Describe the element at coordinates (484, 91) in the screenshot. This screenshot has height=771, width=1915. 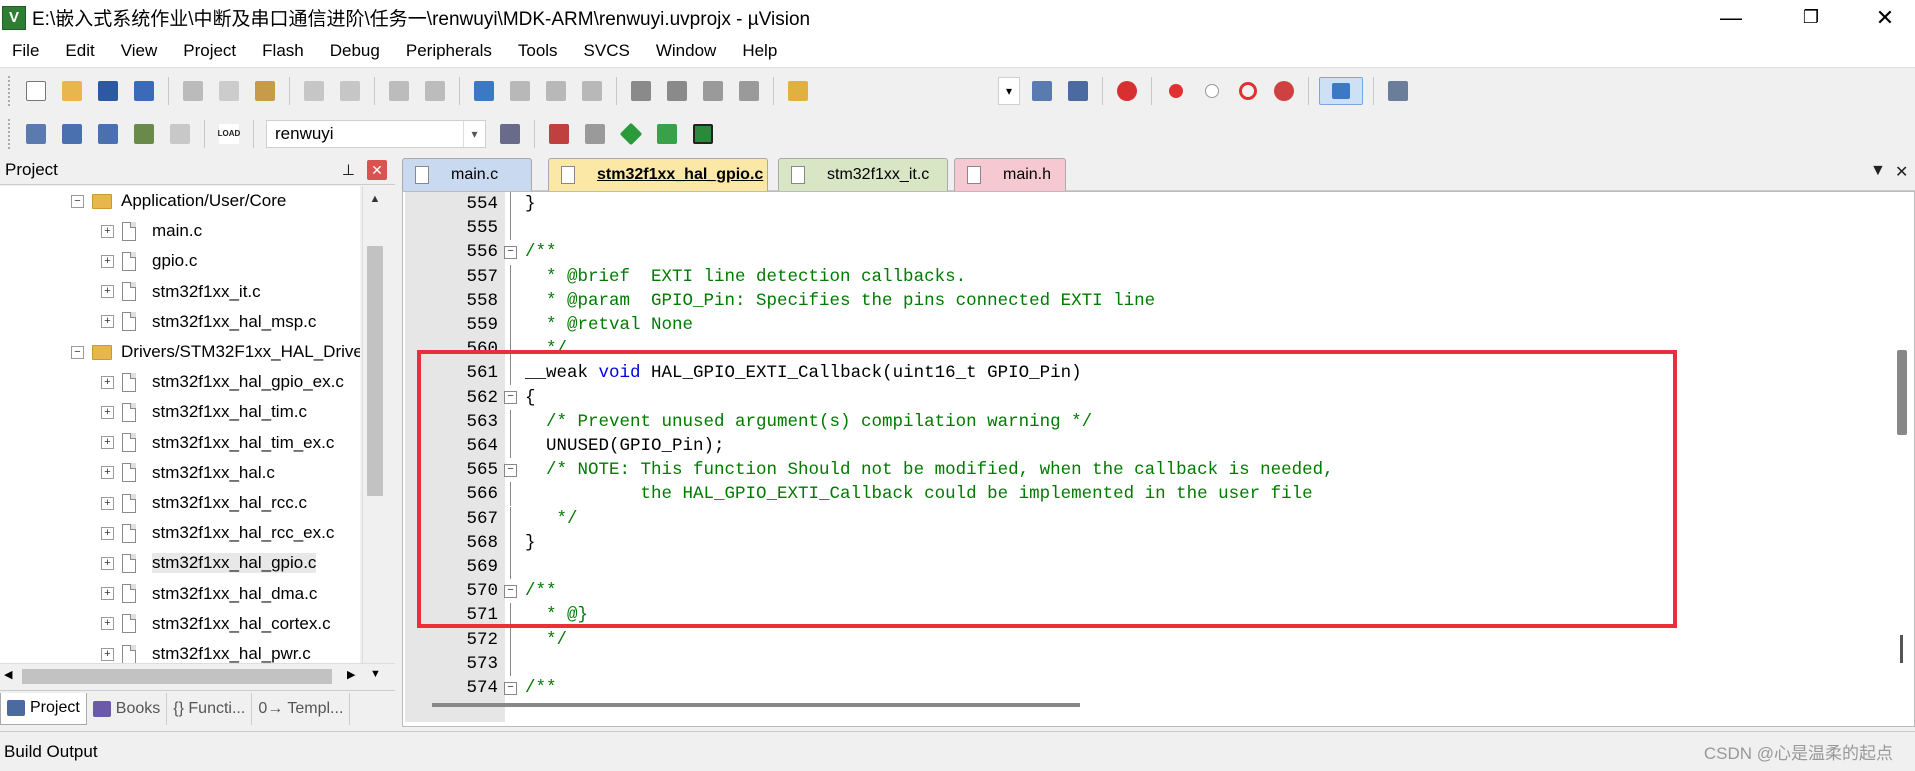
I see `bookmark-button` at that location.